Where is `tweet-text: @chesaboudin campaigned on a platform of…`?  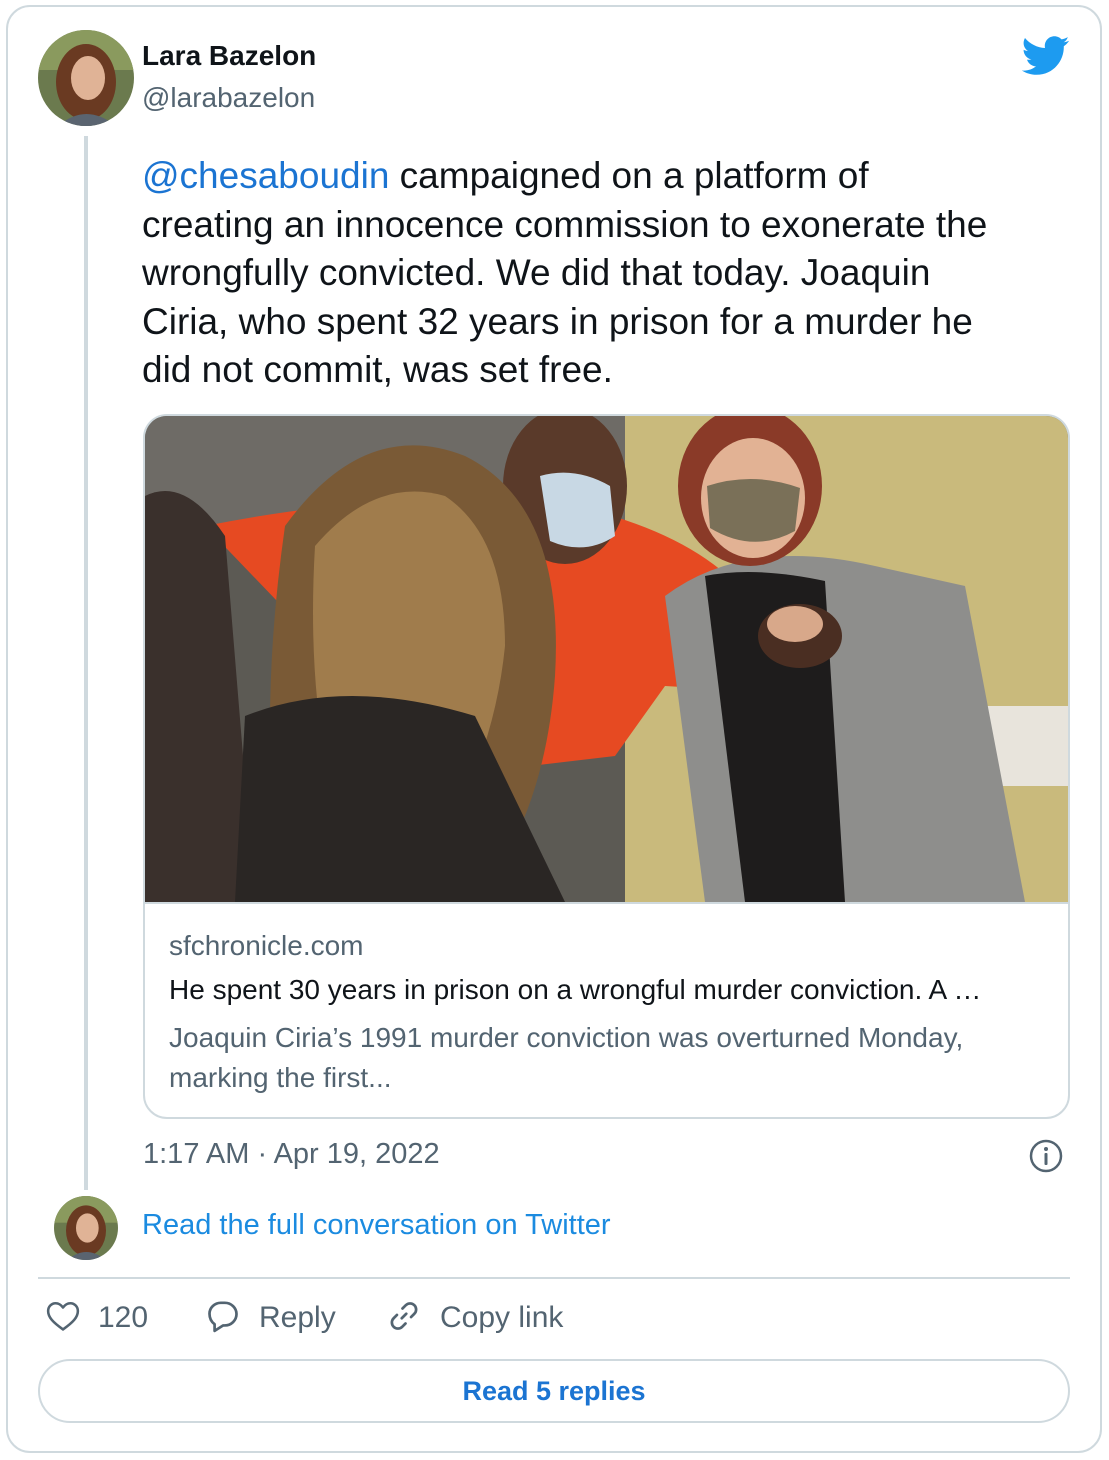
tweet-text: @chesaboudin campaigned on a platform of… is located at coordinates (607, 273).